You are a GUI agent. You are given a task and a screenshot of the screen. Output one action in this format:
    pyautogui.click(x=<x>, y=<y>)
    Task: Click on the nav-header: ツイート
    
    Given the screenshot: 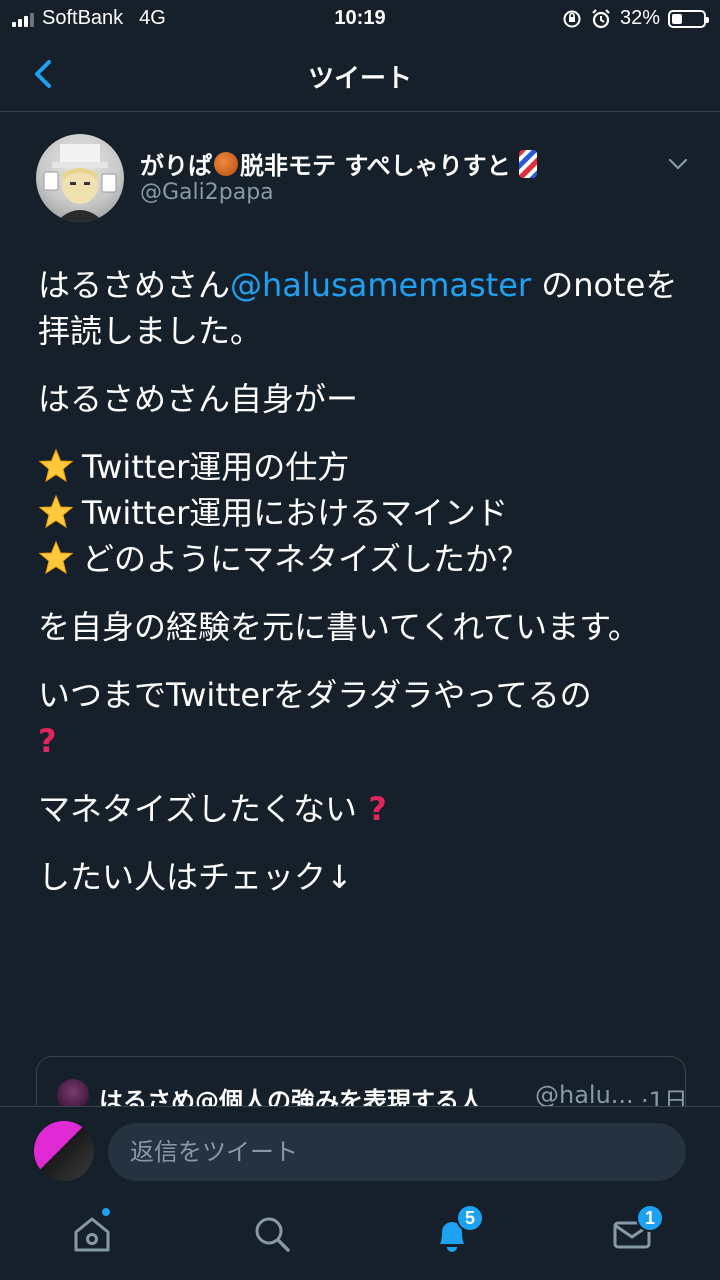 What is the action you would take?
    pyautogui.click(x=360, y=76)
    